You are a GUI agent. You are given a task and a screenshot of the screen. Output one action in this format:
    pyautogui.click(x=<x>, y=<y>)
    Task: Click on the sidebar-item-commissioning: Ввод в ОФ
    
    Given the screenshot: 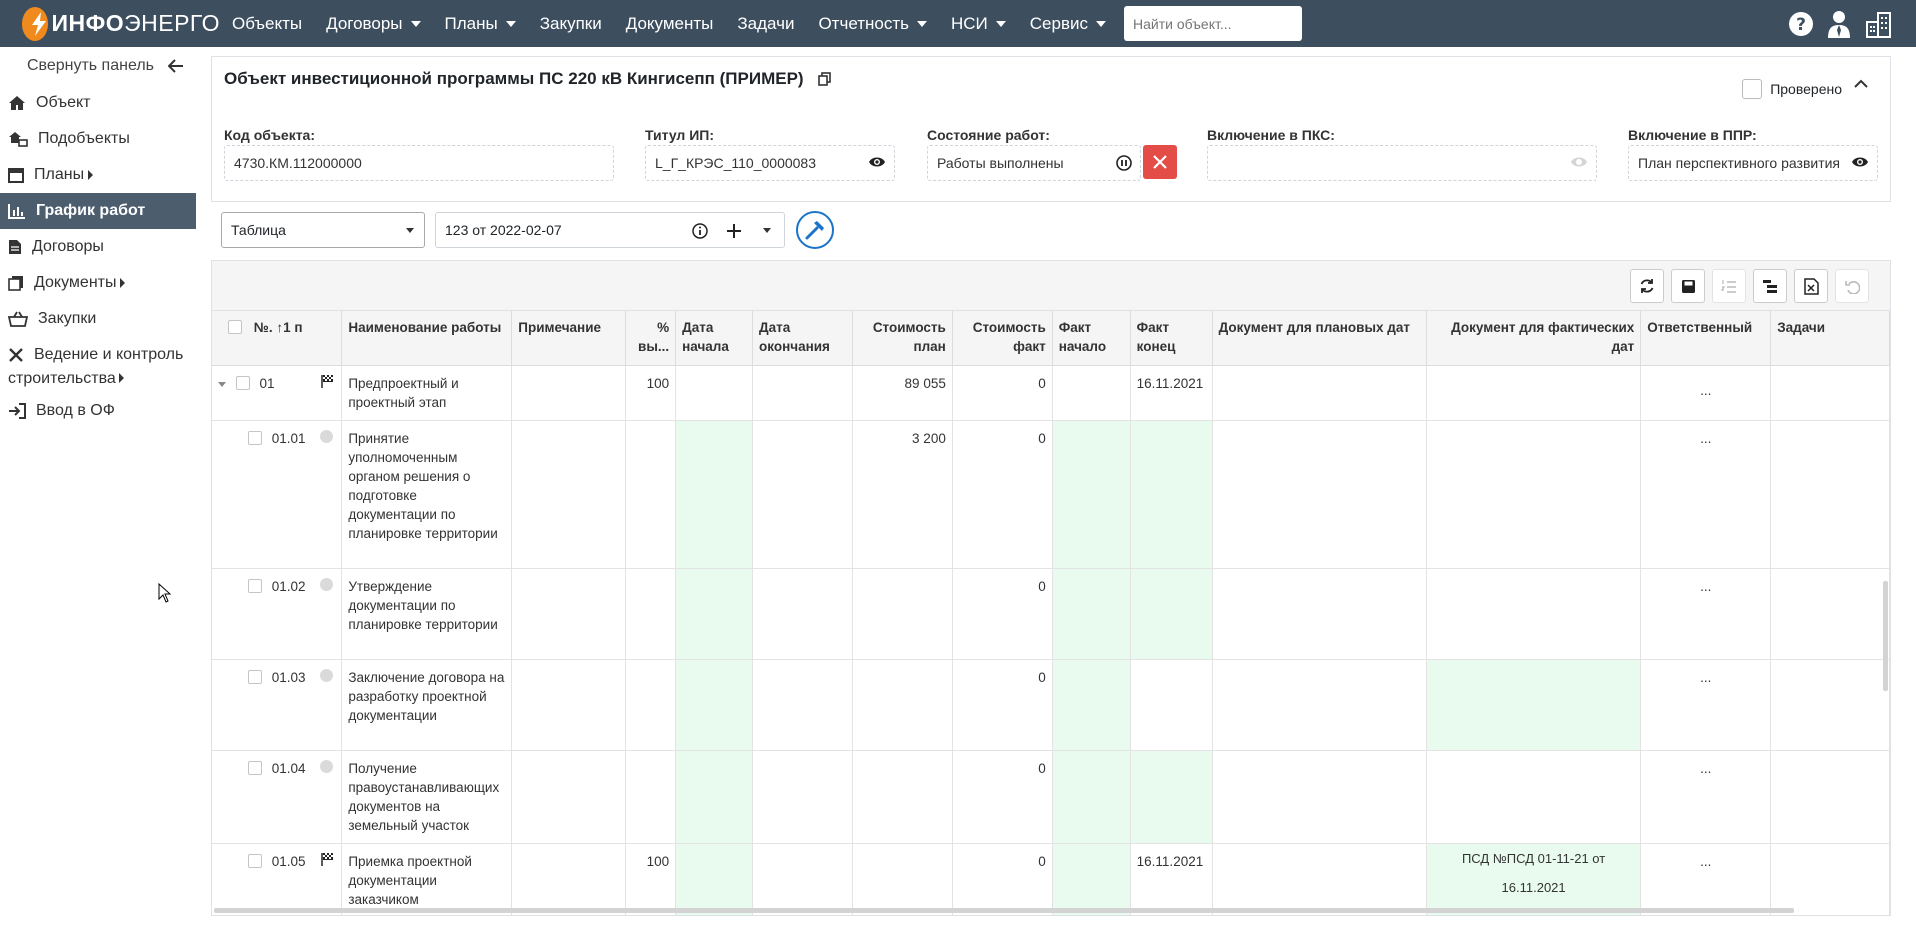 What is the action you would take?
    pyautogui.click(x=98, y=411)
    